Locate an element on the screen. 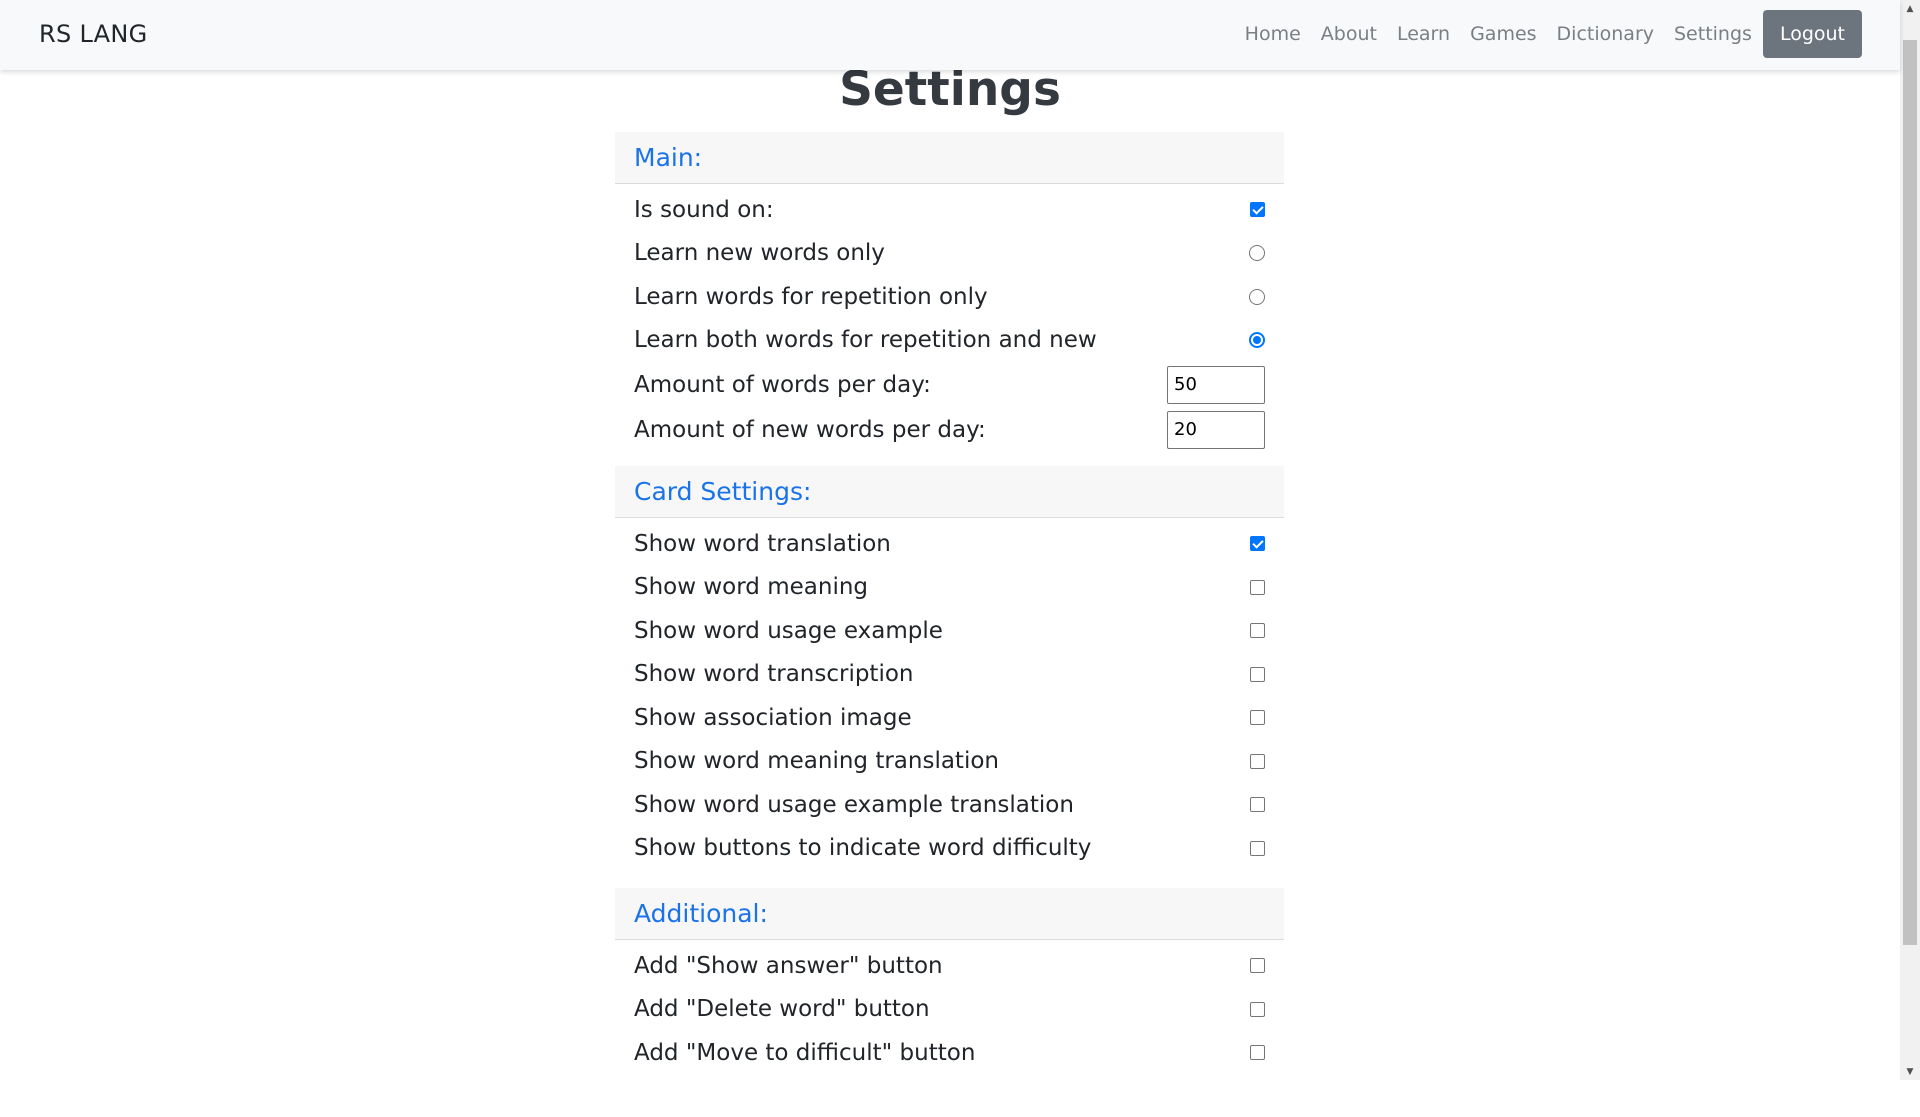 This screenshot has height=1117, width=1920. setting-row-mode-repeat: Learn words for repetition only is located at coordinates (949, 297).